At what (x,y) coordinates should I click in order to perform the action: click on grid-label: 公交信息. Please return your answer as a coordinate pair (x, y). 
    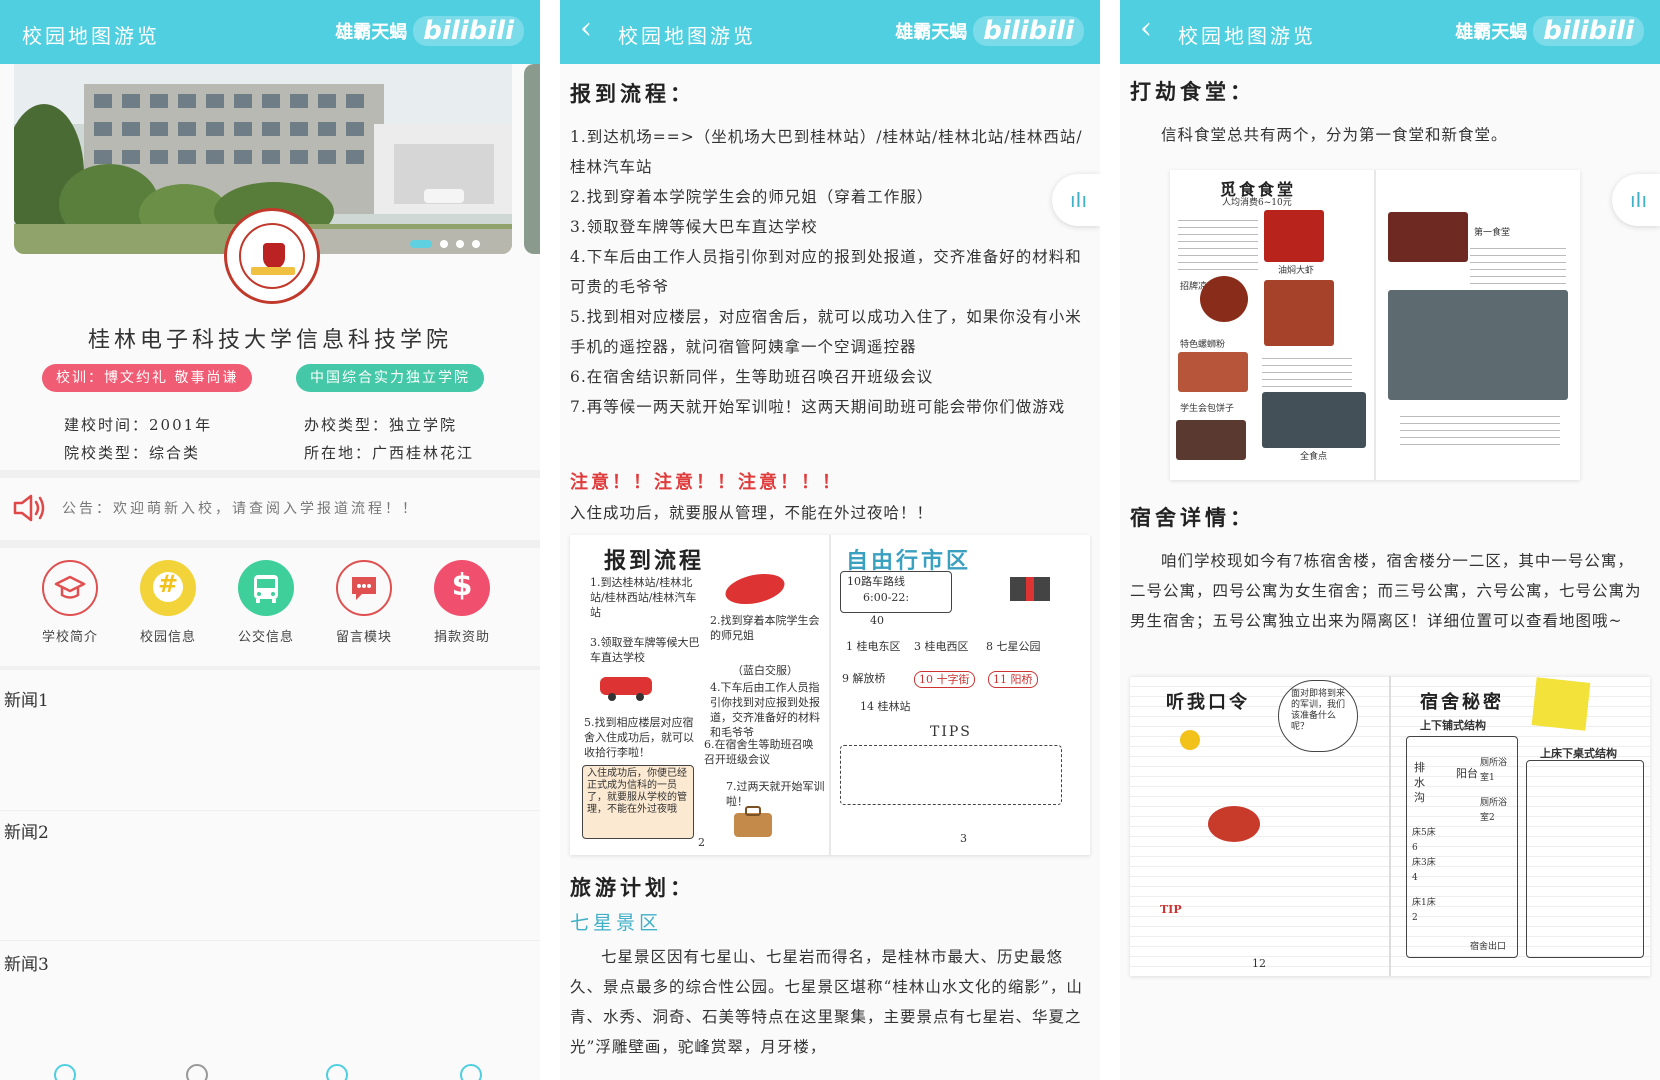
    Looking at the image, I should click on (265, 637).